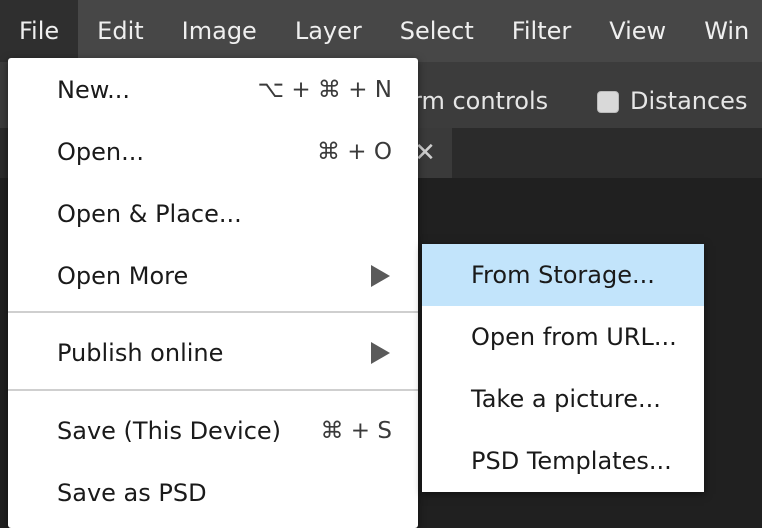  I want to click on menu-filter: Filter, so click(541, 31).